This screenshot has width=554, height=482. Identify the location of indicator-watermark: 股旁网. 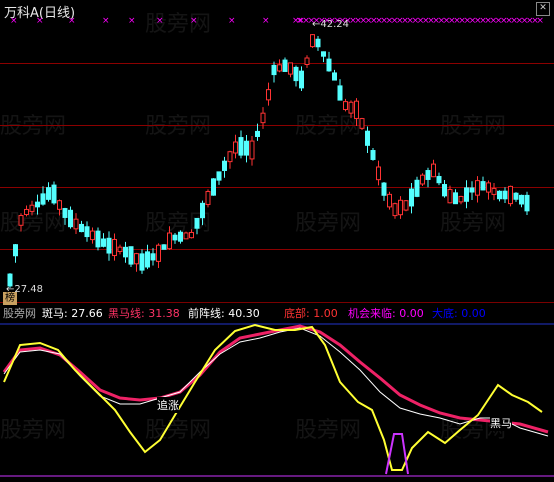
(19, 313).